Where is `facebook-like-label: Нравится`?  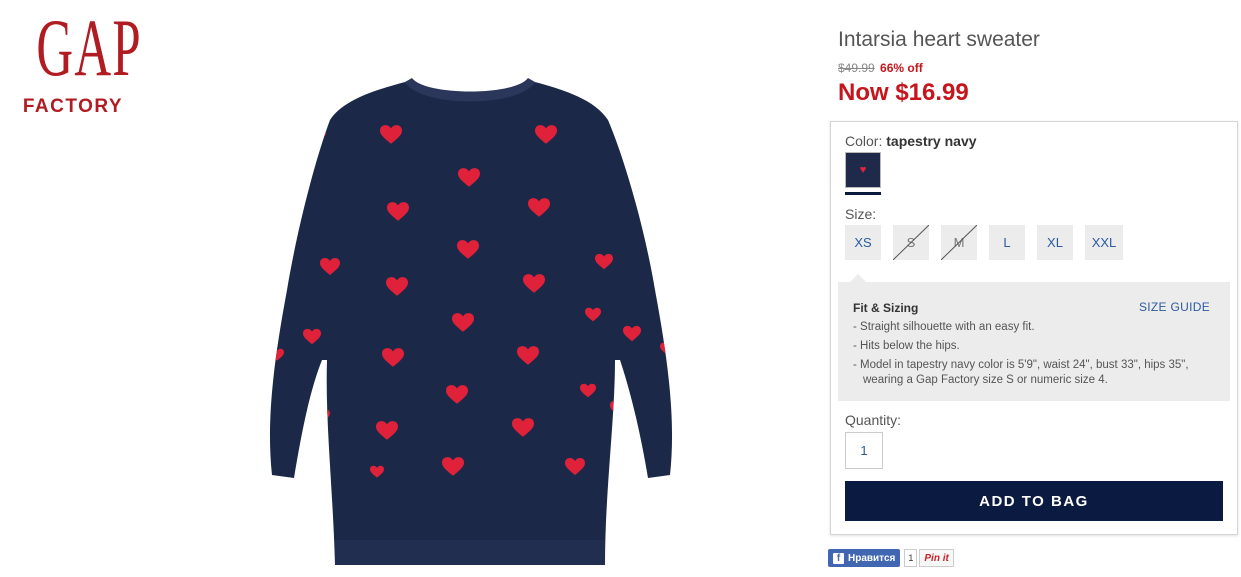 facebook-like-label: Нравится is located at coordinates (872, 558).